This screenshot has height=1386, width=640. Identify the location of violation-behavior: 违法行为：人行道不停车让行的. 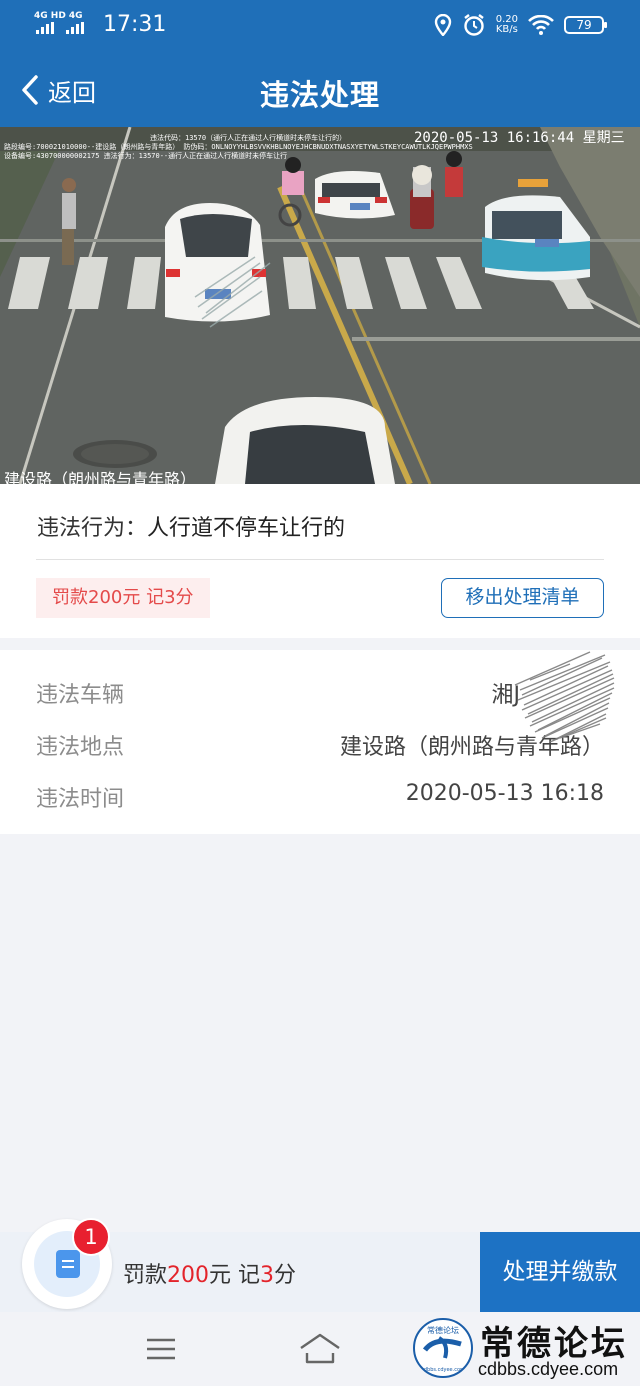
(191, 526).